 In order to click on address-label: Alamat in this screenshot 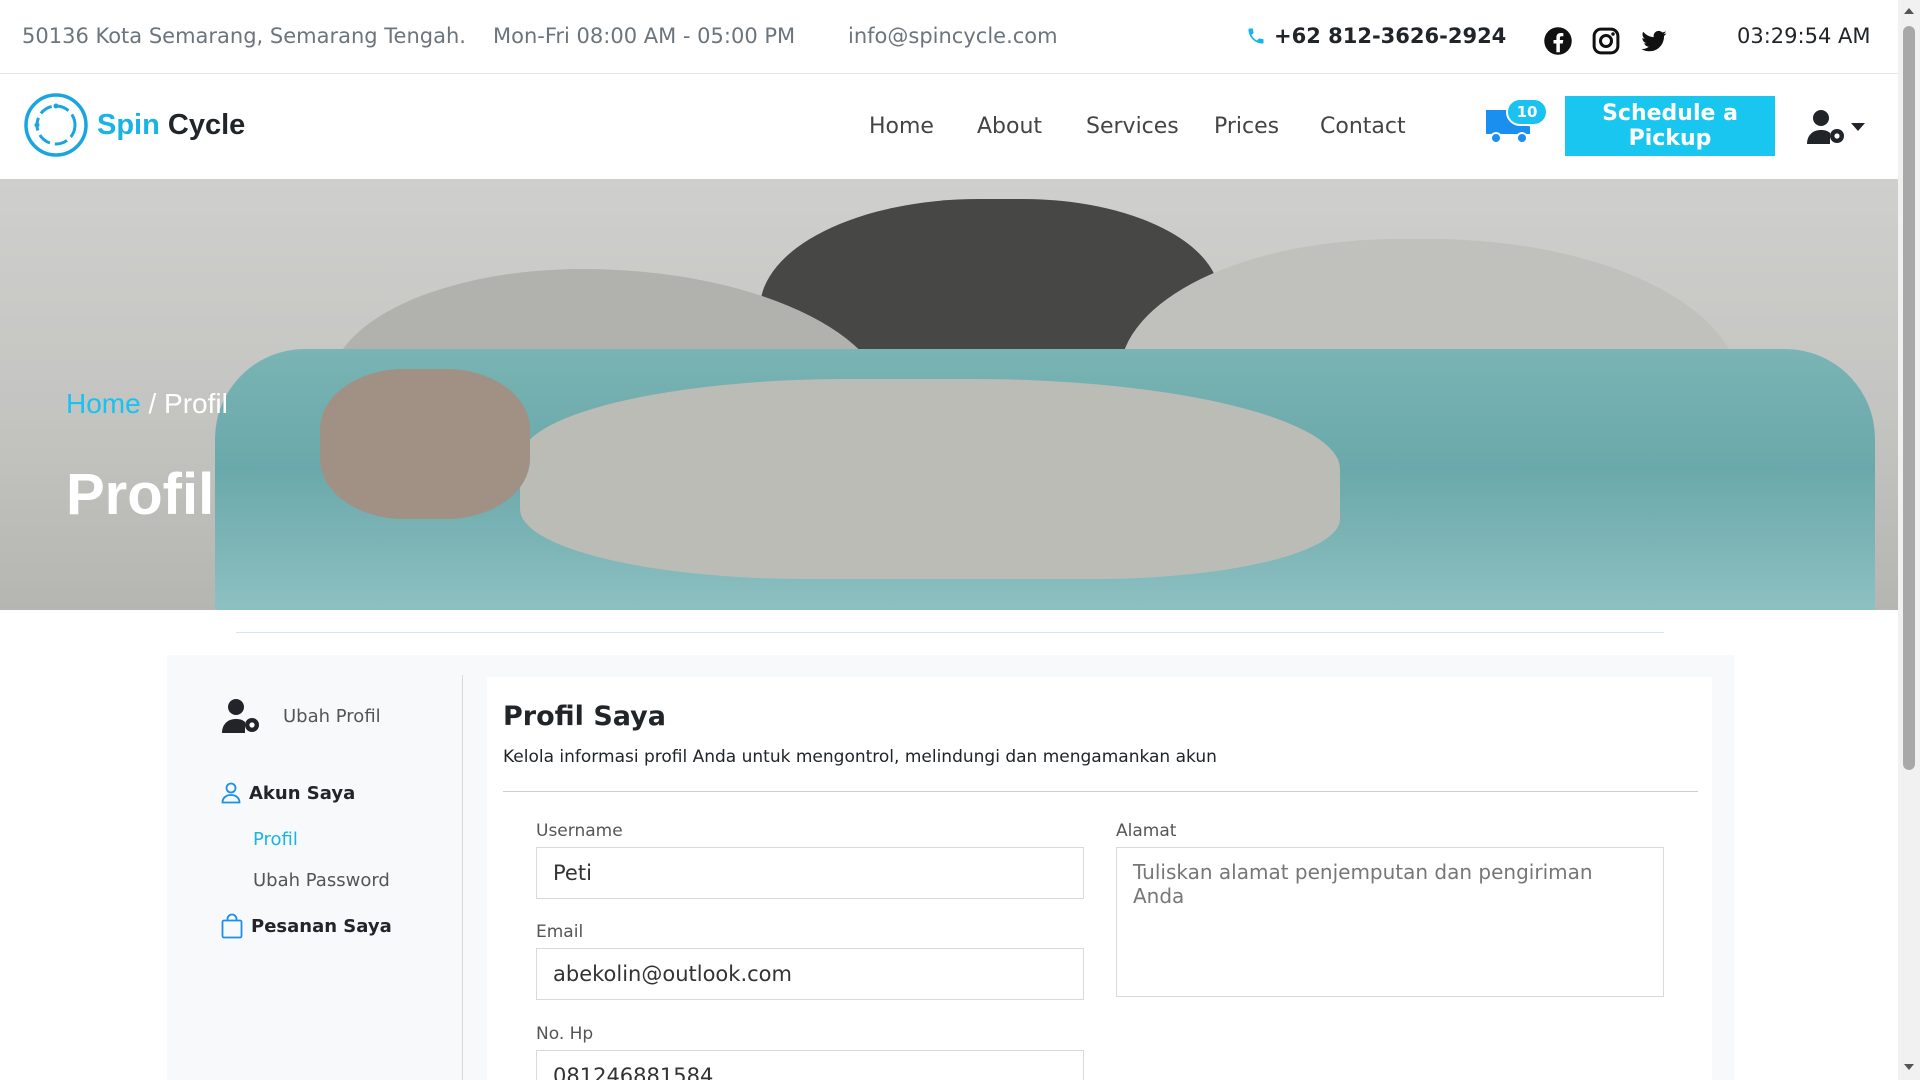, I will do `click(1146, 831)`.